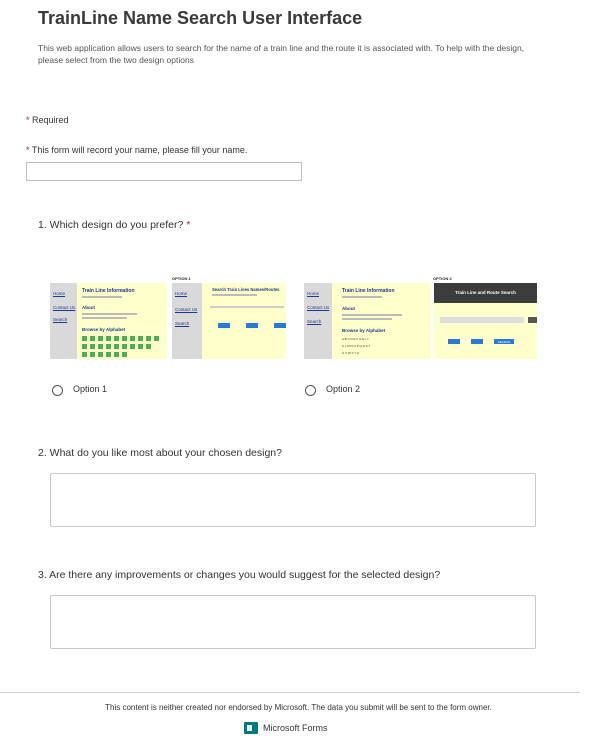  I want to click on option-1-screen1-subtext, so click(102, 297).